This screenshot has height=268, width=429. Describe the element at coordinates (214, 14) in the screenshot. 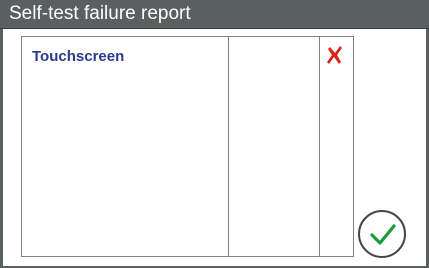

I see `title-bar: Self-test failure report` at that location.